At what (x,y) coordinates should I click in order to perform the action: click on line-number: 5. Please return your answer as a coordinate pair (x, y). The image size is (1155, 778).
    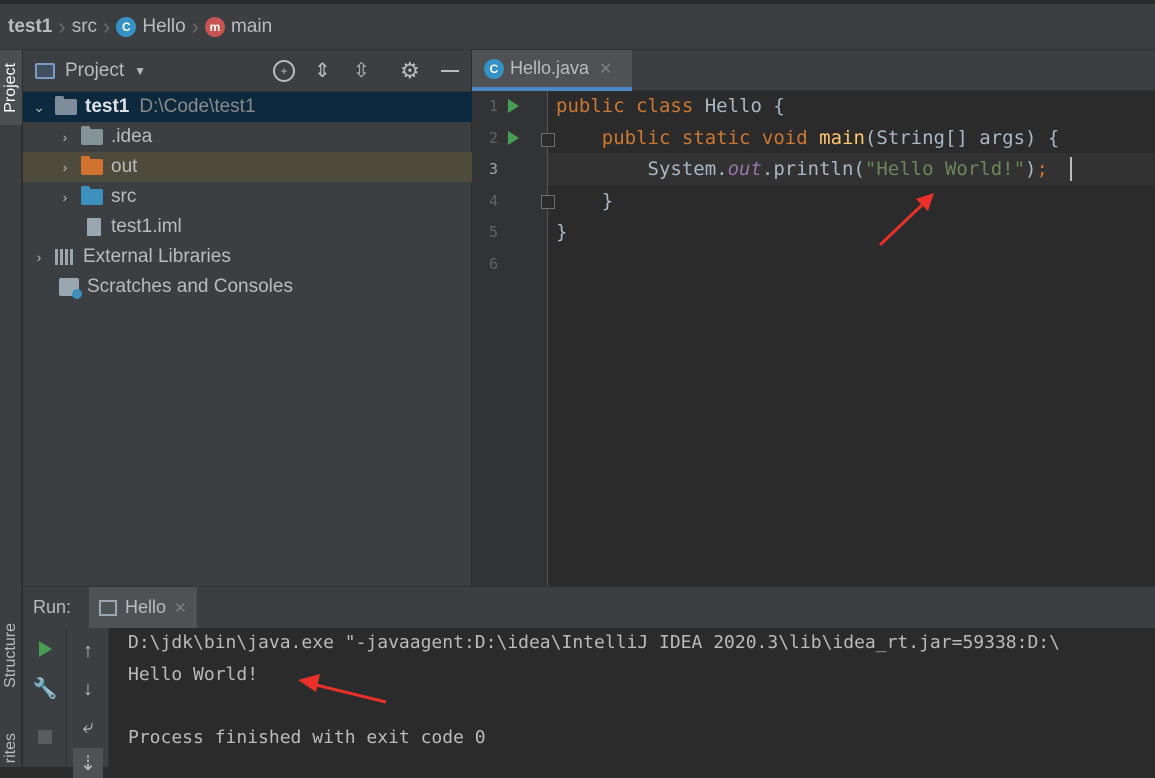
    Looking at the image, I should click on (493, 232).